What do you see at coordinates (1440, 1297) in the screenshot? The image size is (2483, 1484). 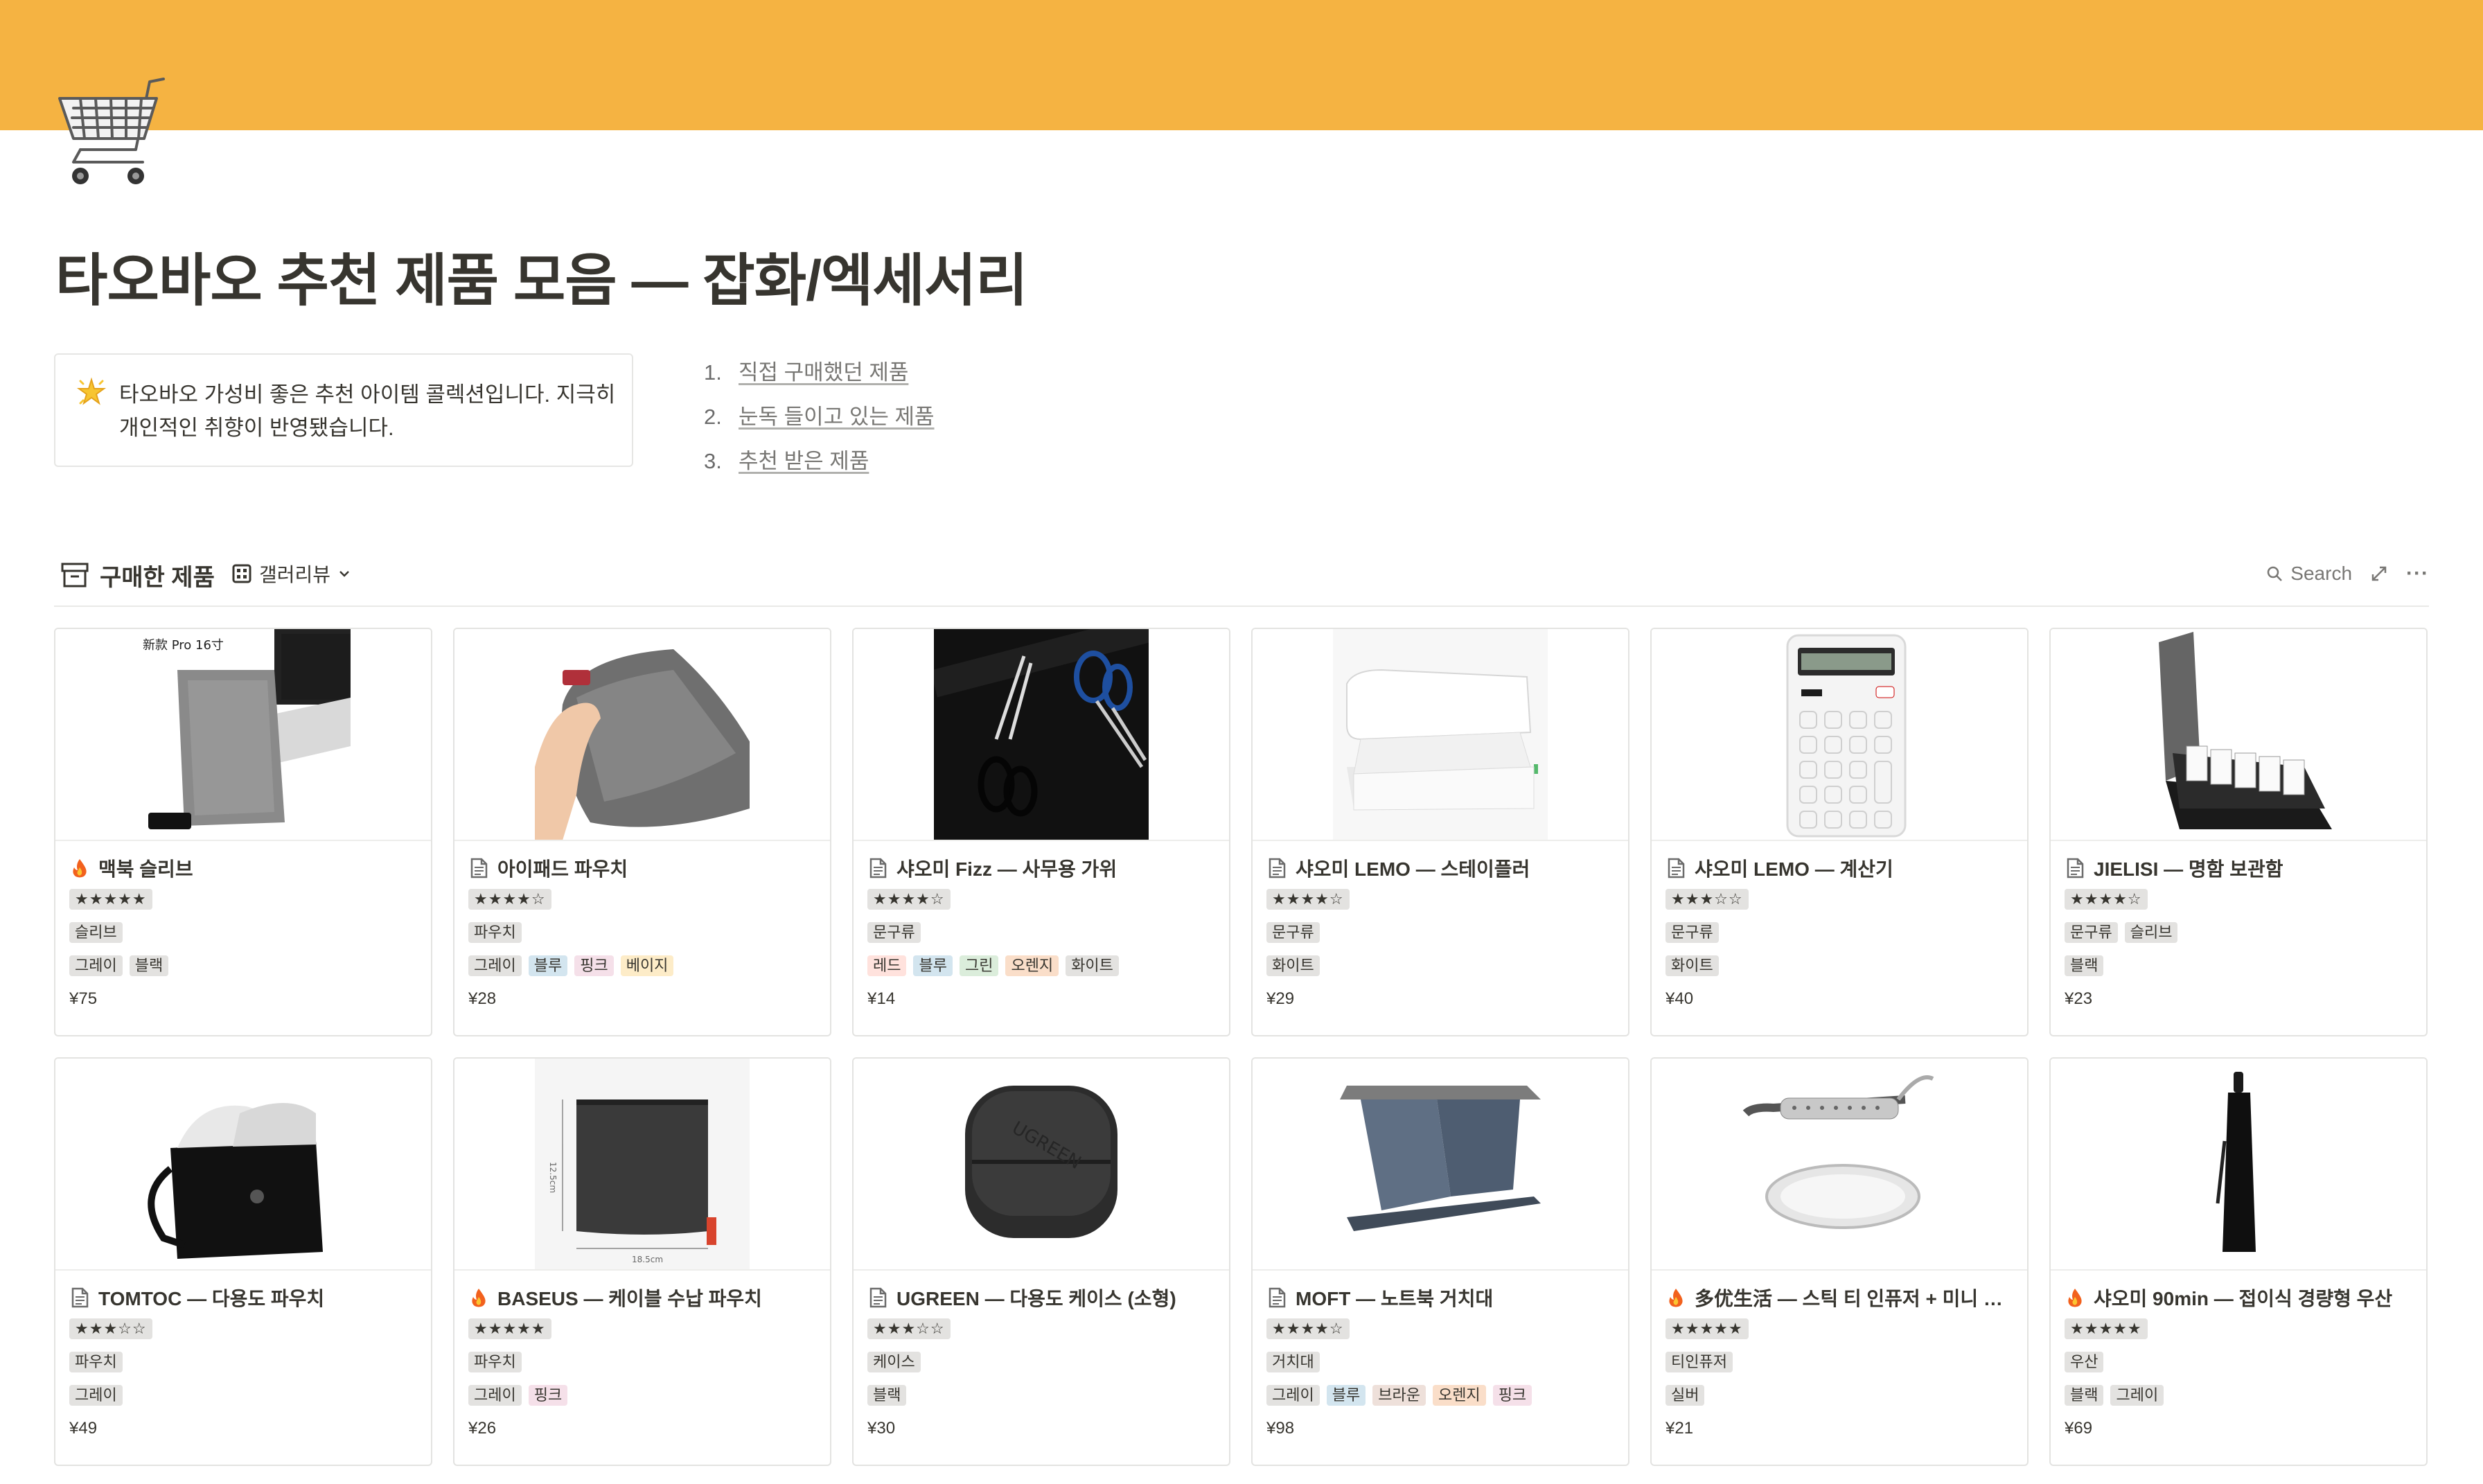 I see `card-title: MOFT — 노트북 거치대` at bounding box center [1440, 1297].